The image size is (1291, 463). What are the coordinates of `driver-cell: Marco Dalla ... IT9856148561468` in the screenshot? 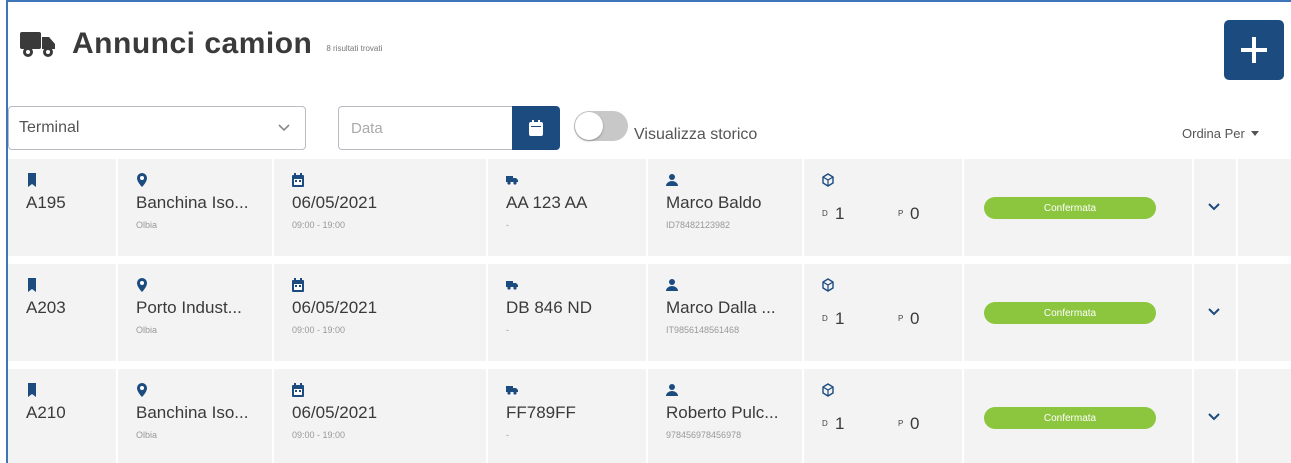 It's located at (726, 312).